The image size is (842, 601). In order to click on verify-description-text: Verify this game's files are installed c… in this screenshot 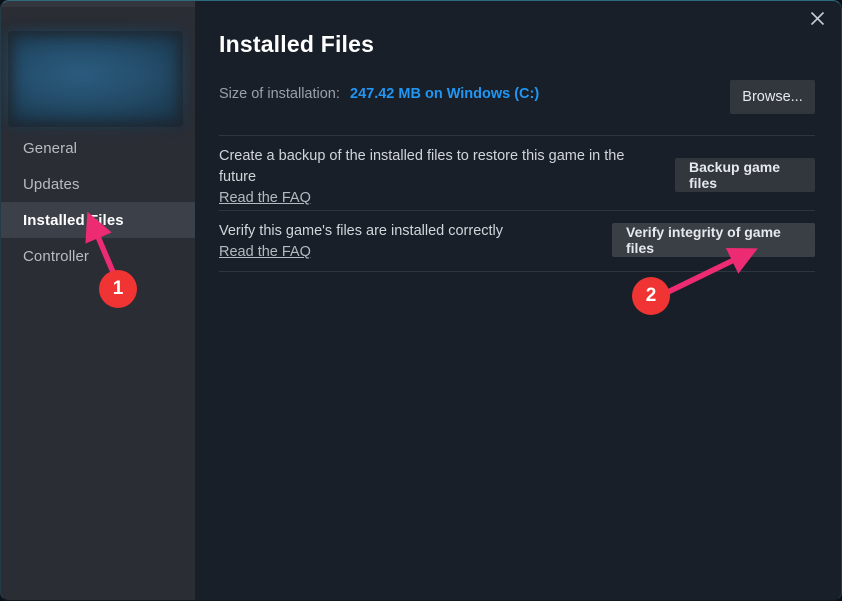, I will do `click(361, 231)`.